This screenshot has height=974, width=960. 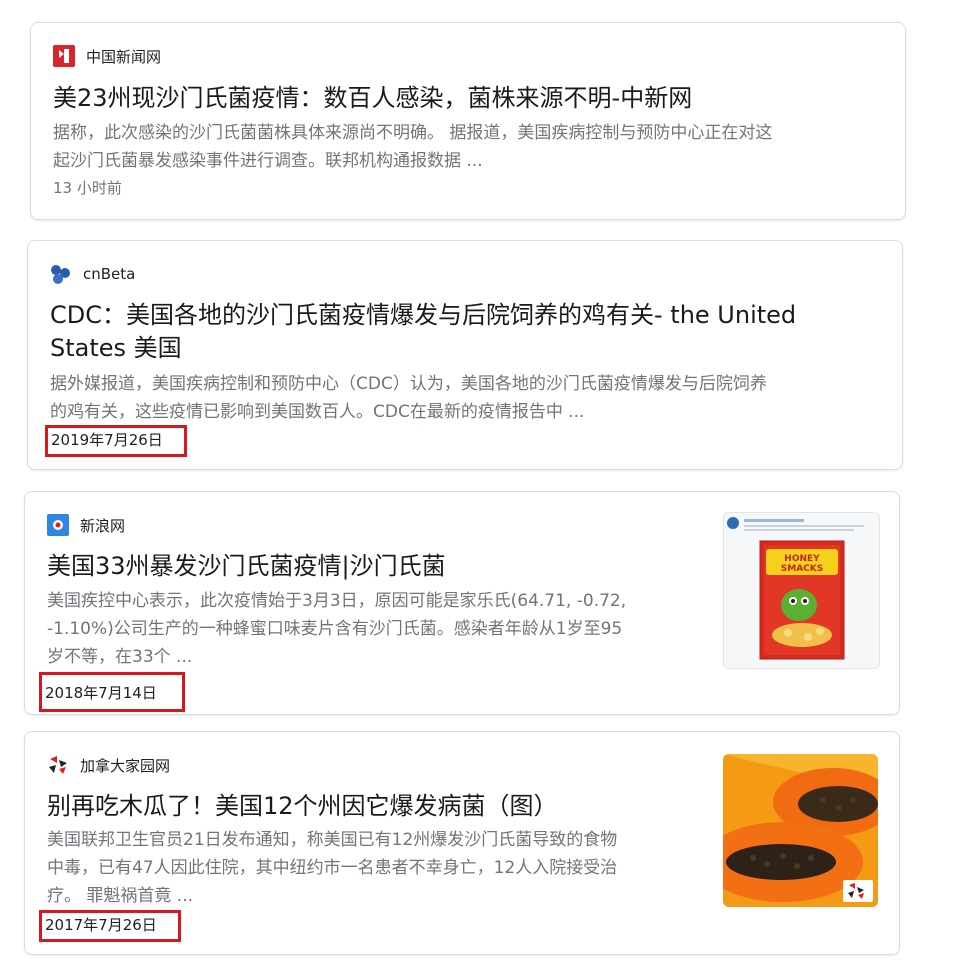 I want to click on snippet-line: 中毒，已有47人因此住院，其中纽约市一名患者不幸身亡，12人入院接受治, so click(x=332, y=868).